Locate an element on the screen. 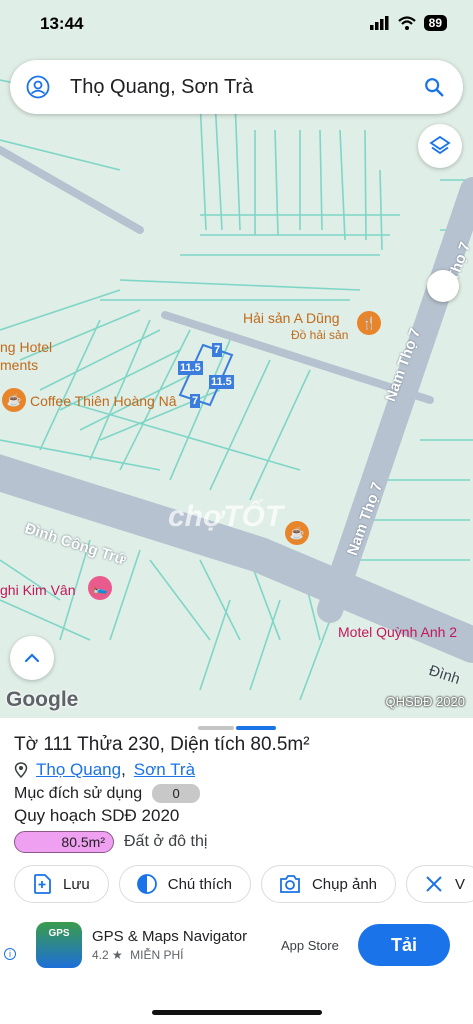 This screenshot has height=1024, width=473. measure-icon is located at coordinates (434, 884).